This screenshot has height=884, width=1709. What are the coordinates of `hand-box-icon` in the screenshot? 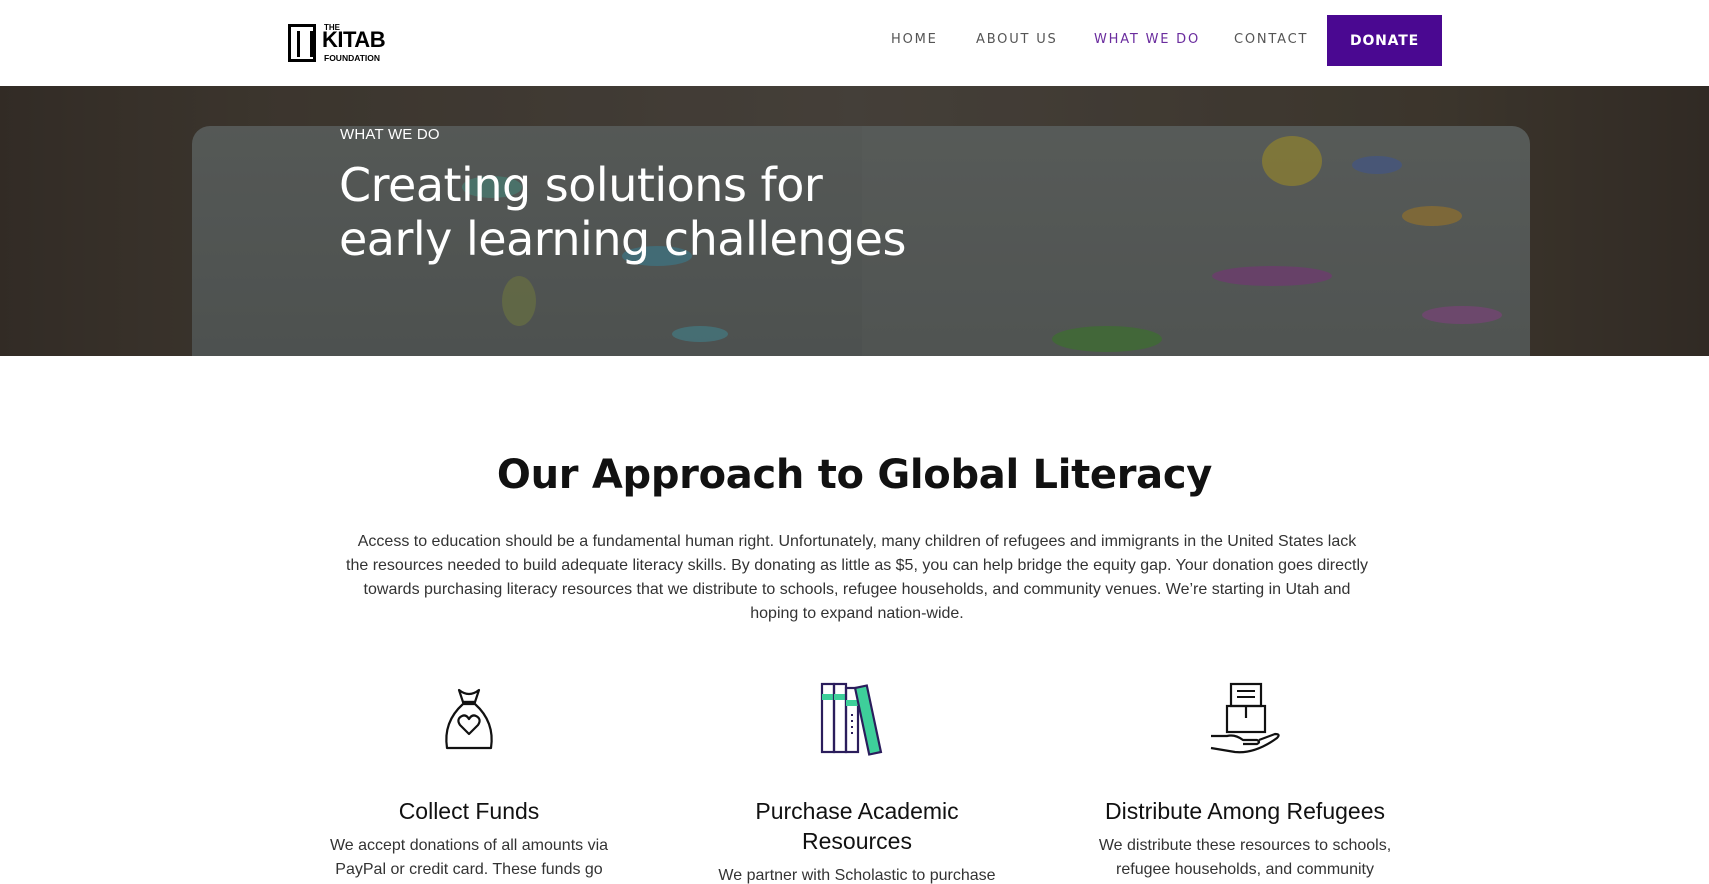 It's located at (1245, 718).